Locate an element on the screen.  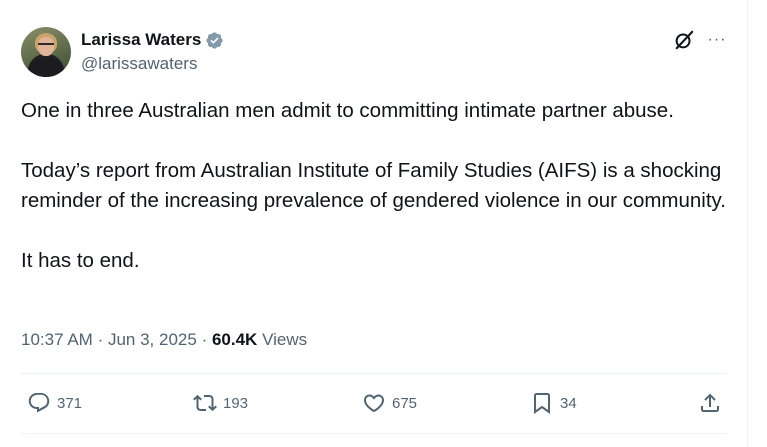
tweet-meta: 10:37 AM · Jun 3, 2025 · 60.4K Views is located at coordinates (164, 340).